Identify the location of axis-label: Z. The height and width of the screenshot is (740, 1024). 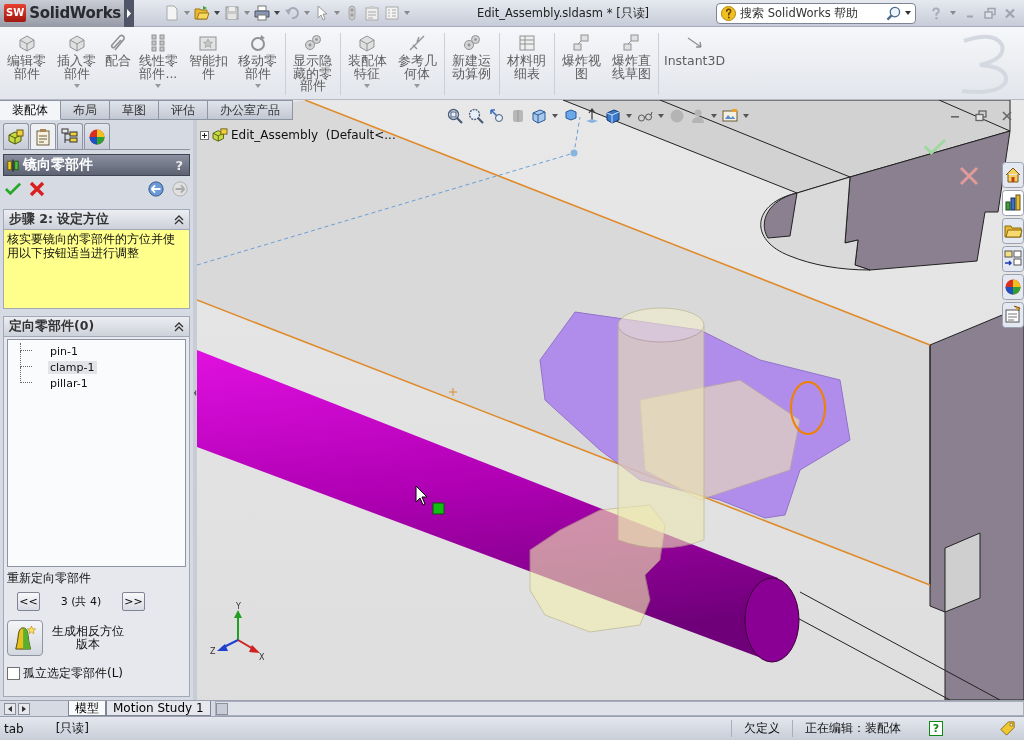
(213, 651).